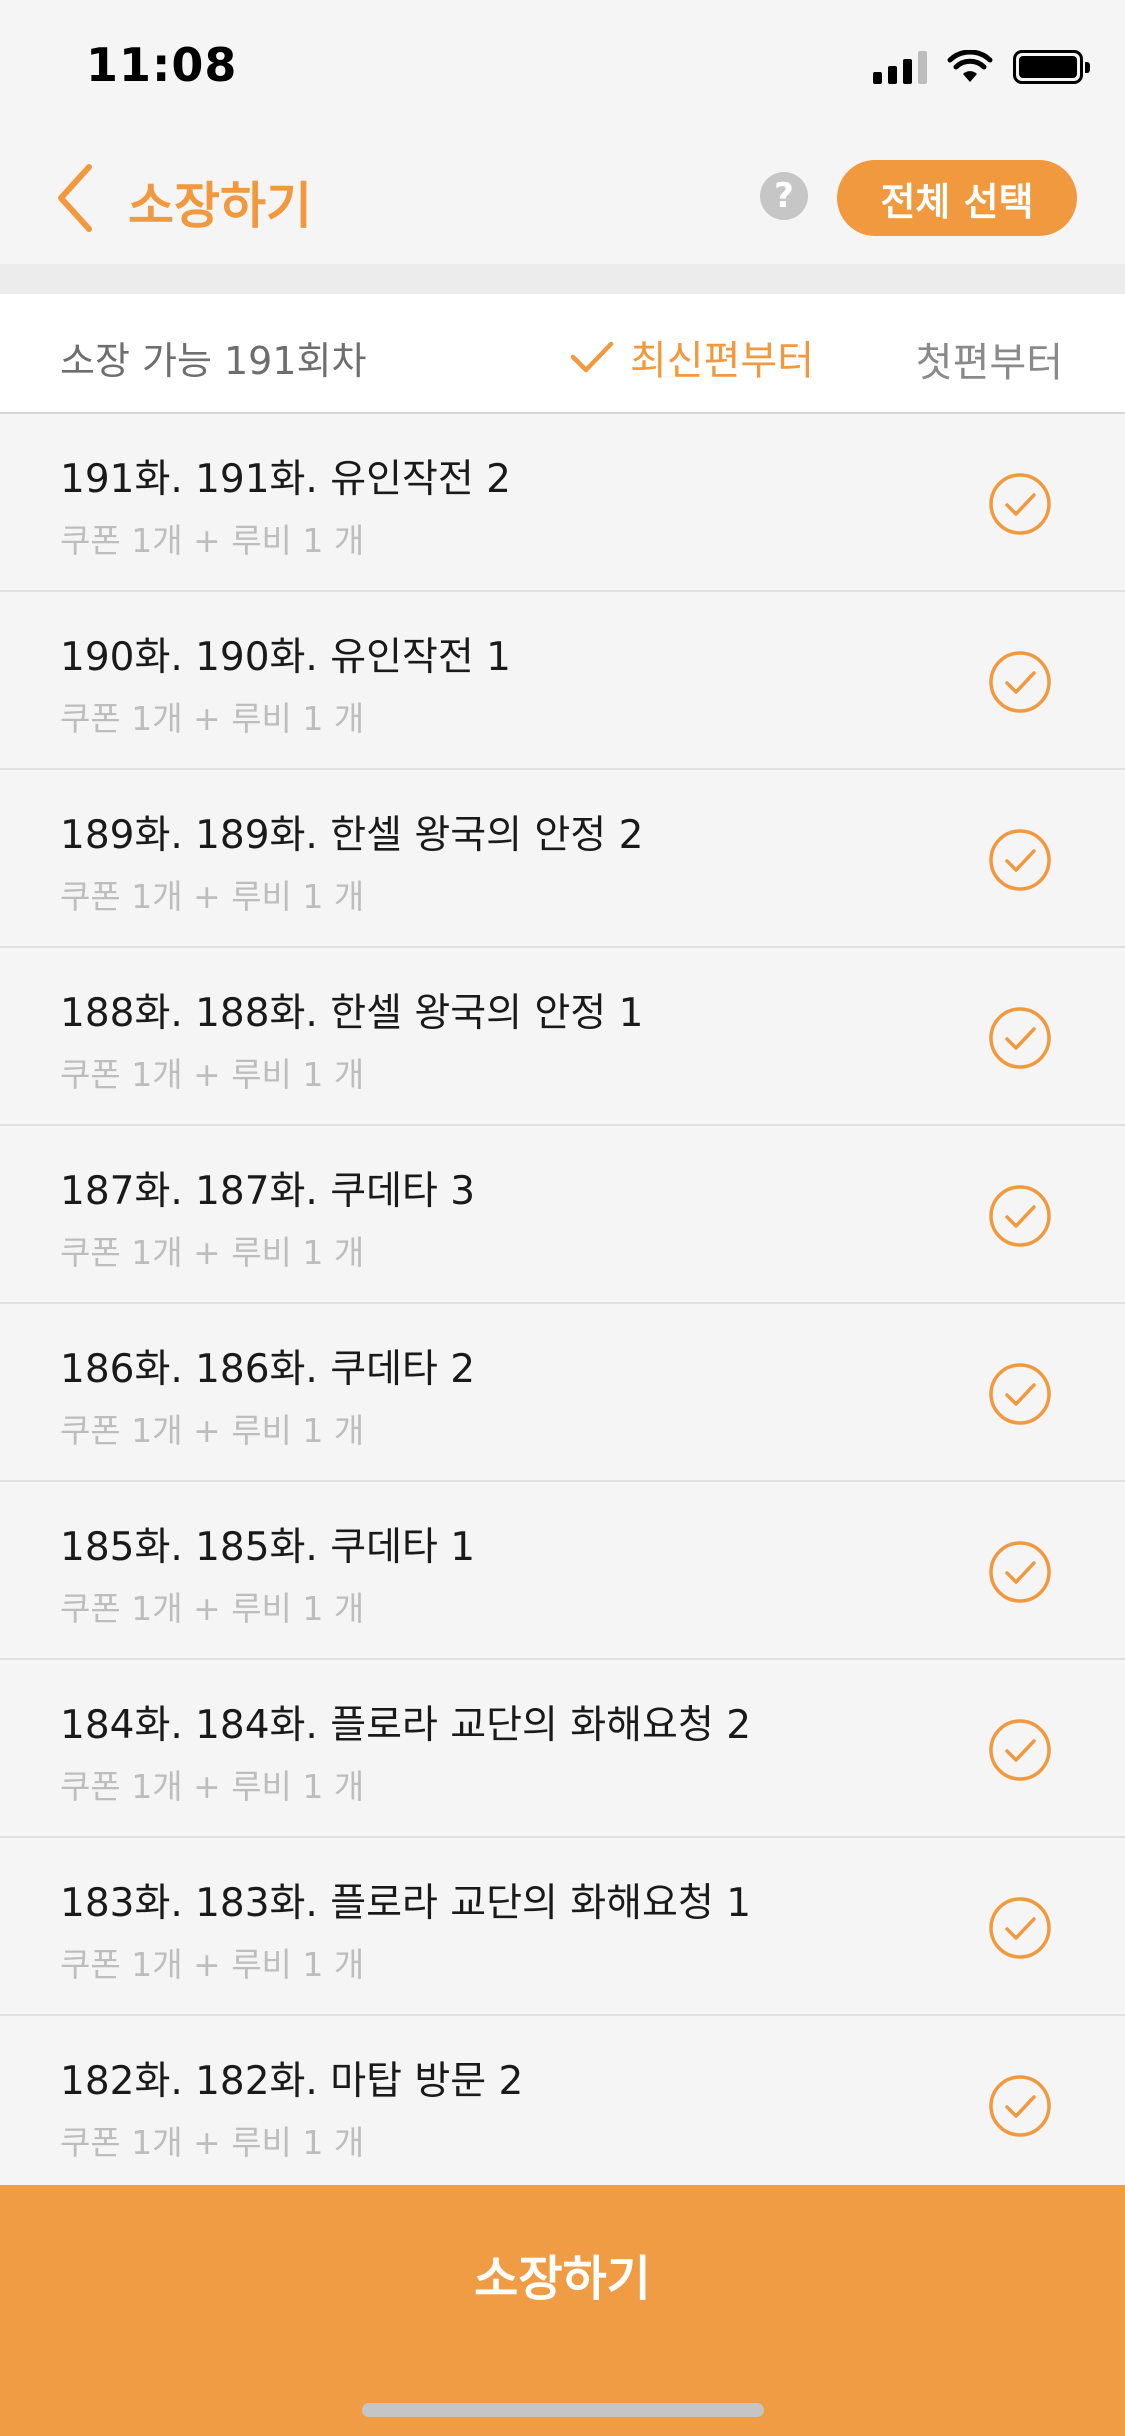  I want to click on available-episodes-count: 소장 가능 191회차, so click(213, 361).